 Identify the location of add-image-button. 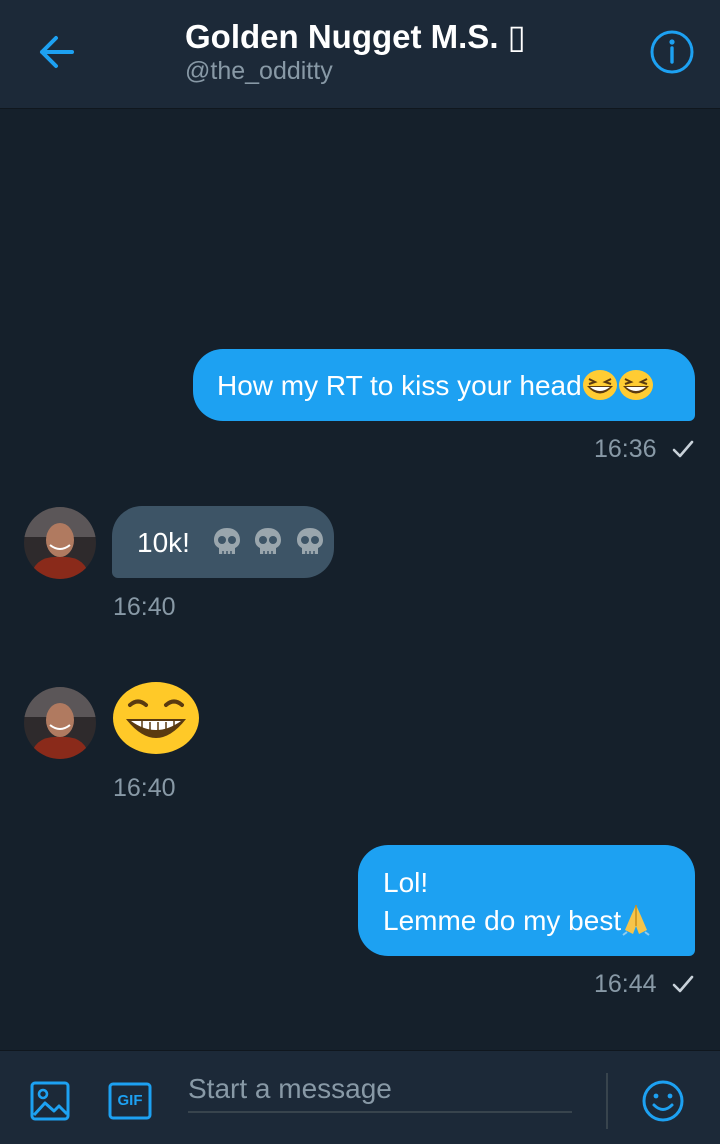
(50, 1101).